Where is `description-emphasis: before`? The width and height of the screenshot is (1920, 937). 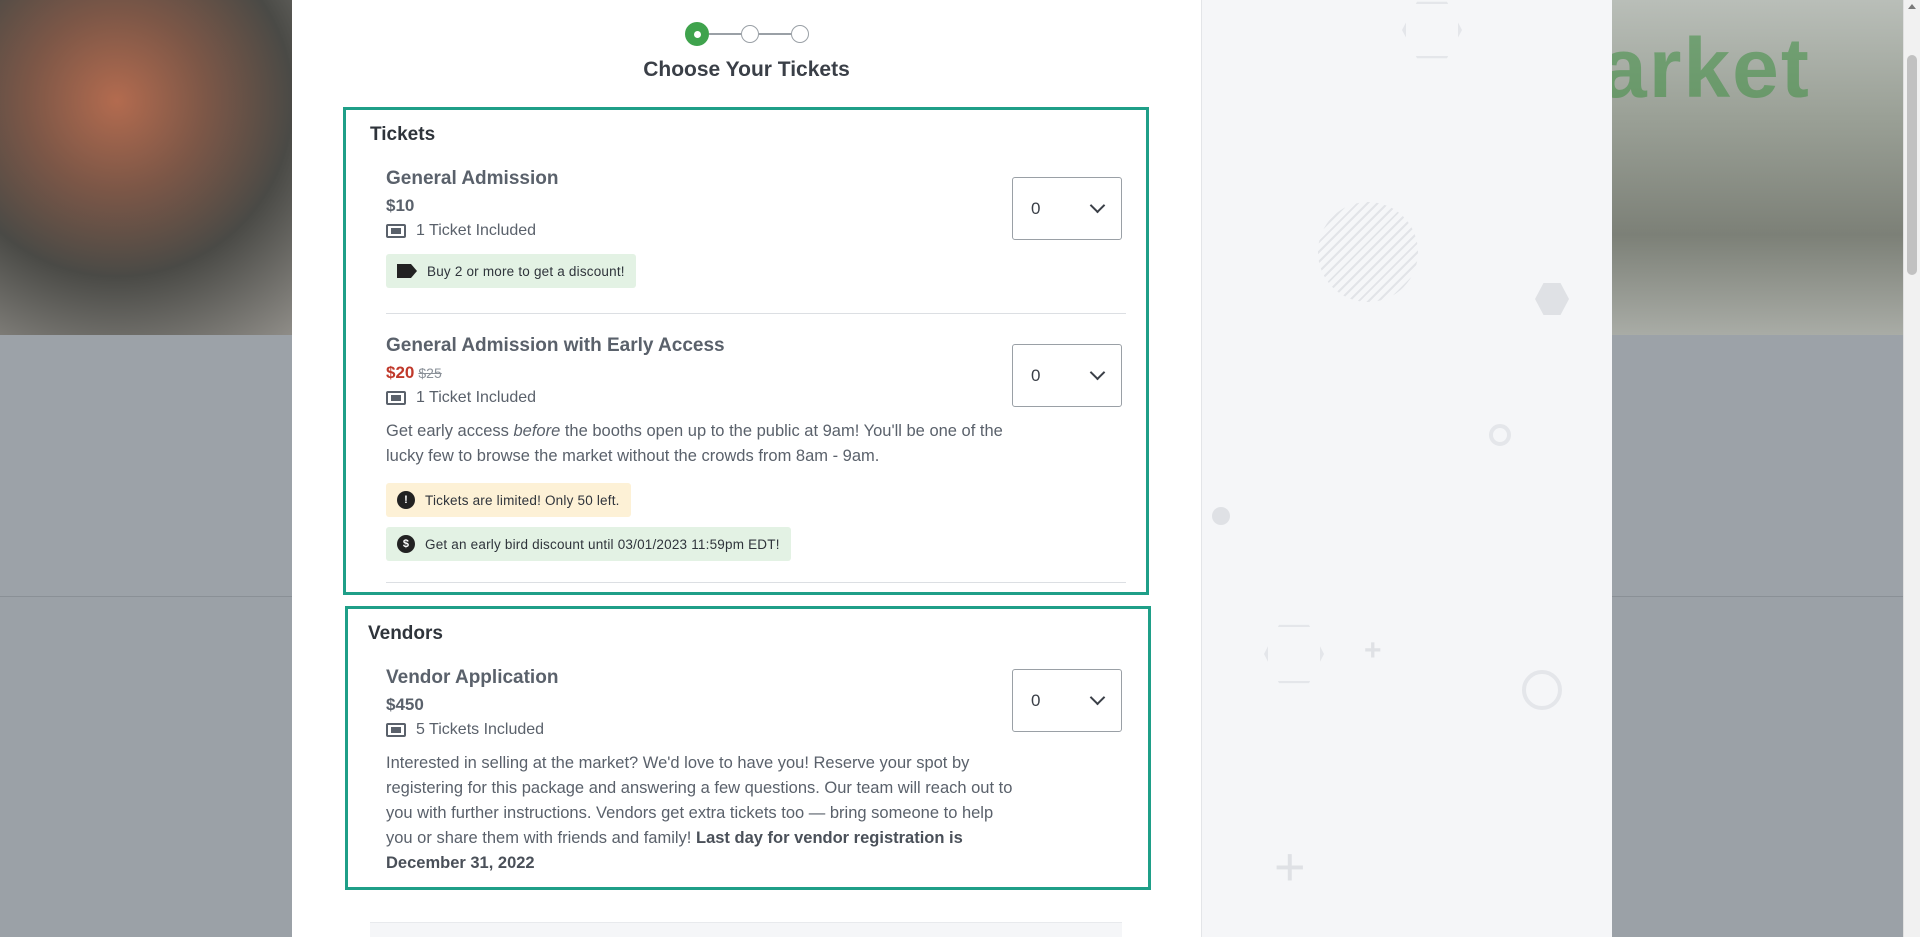 description-emphasis: before is located at coordinates (537, 431).